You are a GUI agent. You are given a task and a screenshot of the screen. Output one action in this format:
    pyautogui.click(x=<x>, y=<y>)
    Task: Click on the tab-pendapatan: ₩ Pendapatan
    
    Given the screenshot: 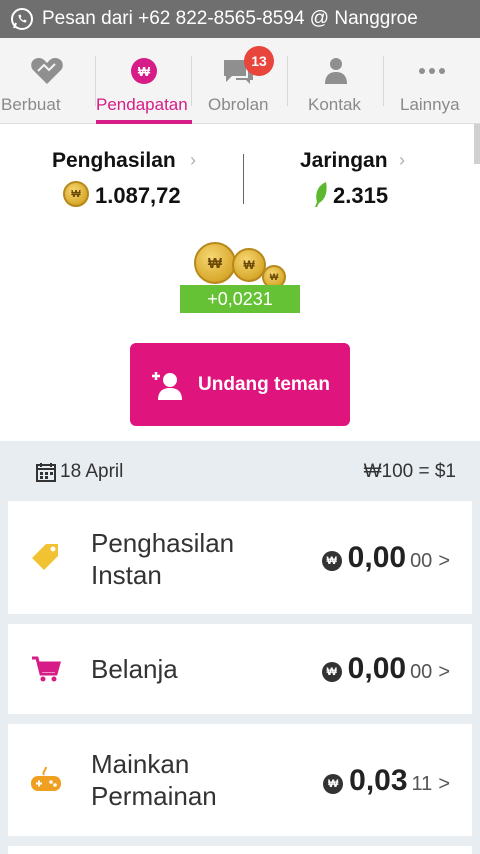 What is the action you would take?
    pyautogui.click(x=144, y=81)
    